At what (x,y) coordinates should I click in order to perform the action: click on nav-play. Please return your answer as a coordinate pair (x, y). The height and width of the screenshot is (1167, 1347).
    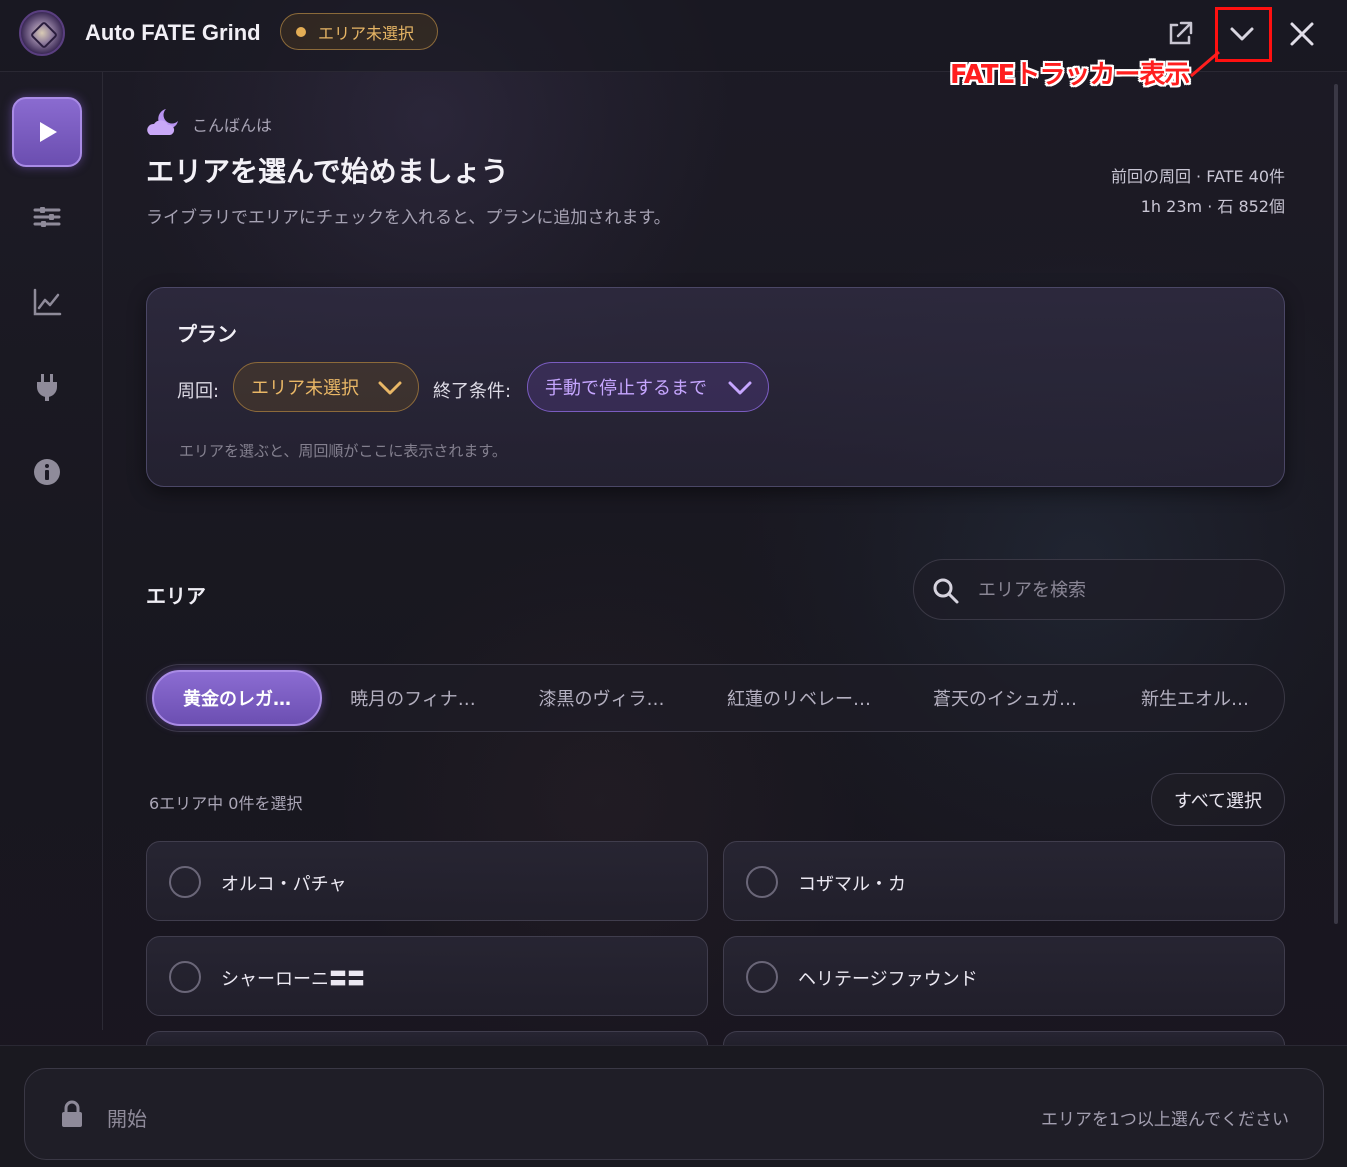
    Looking at the image, I should click on (47, 132).